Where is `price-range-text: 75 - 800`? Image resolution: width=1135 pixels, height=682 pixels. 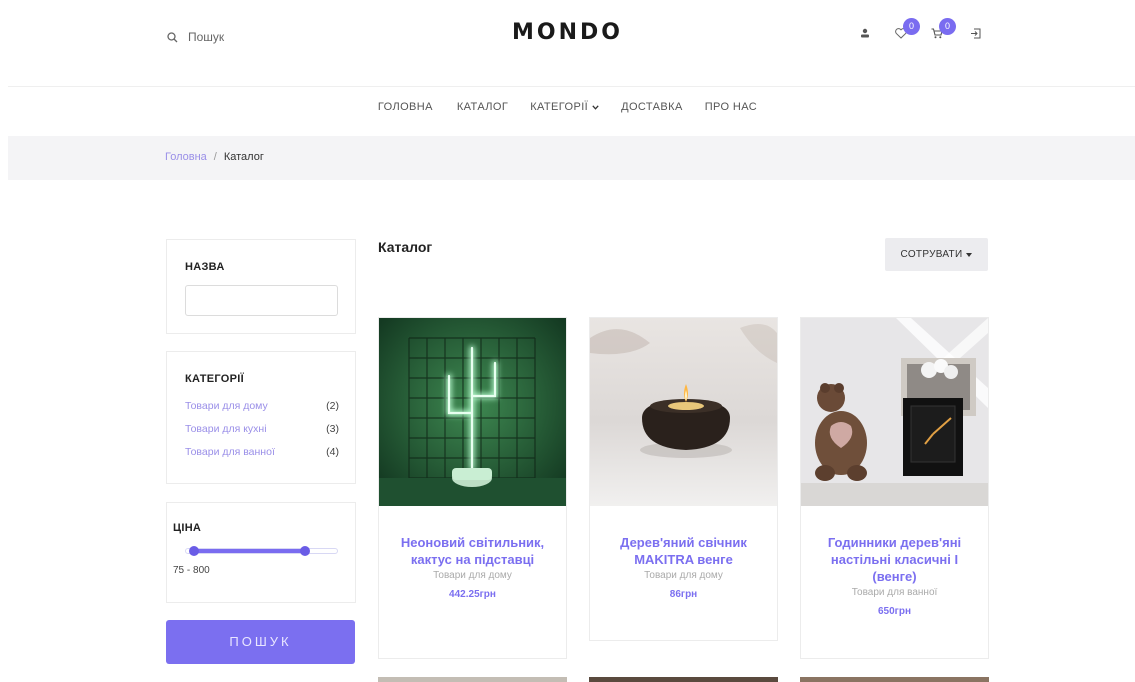
price-range-text: 75 - 800 is located at coordinates (191, 570).